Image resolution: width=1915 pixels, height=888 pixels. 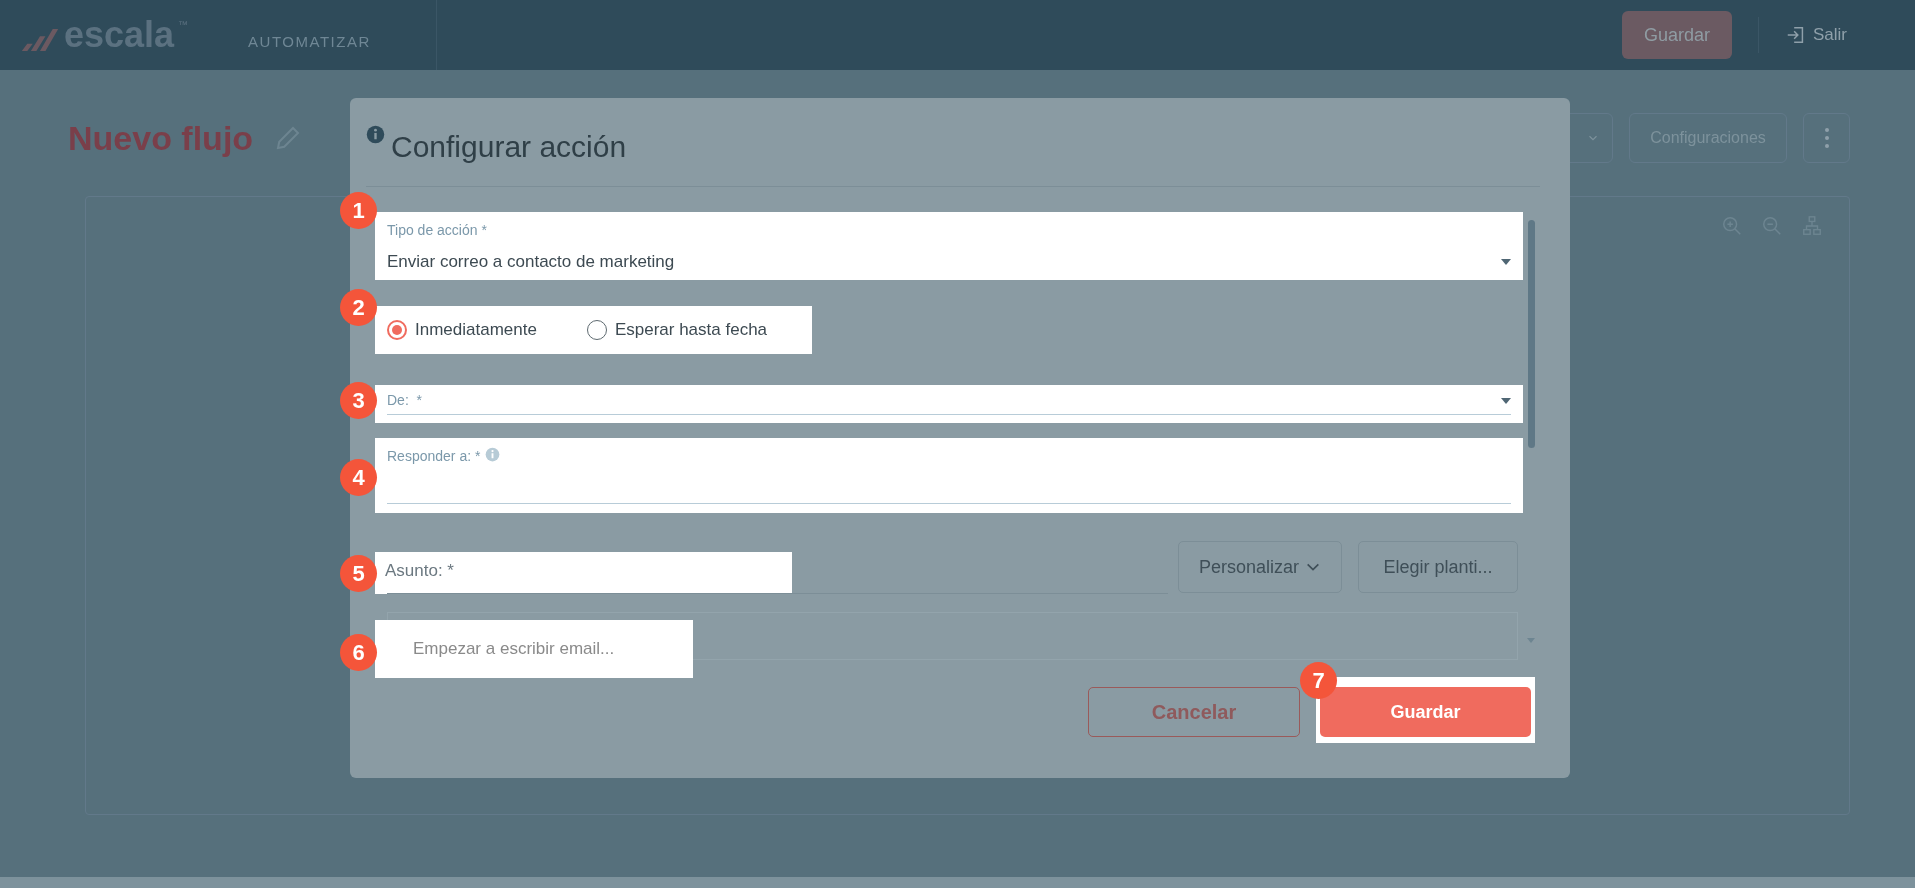 What do you see at coordinates (358, 307) in the screenshot?
I see `step-number-badge: 2` at bounding box center [358, 307].